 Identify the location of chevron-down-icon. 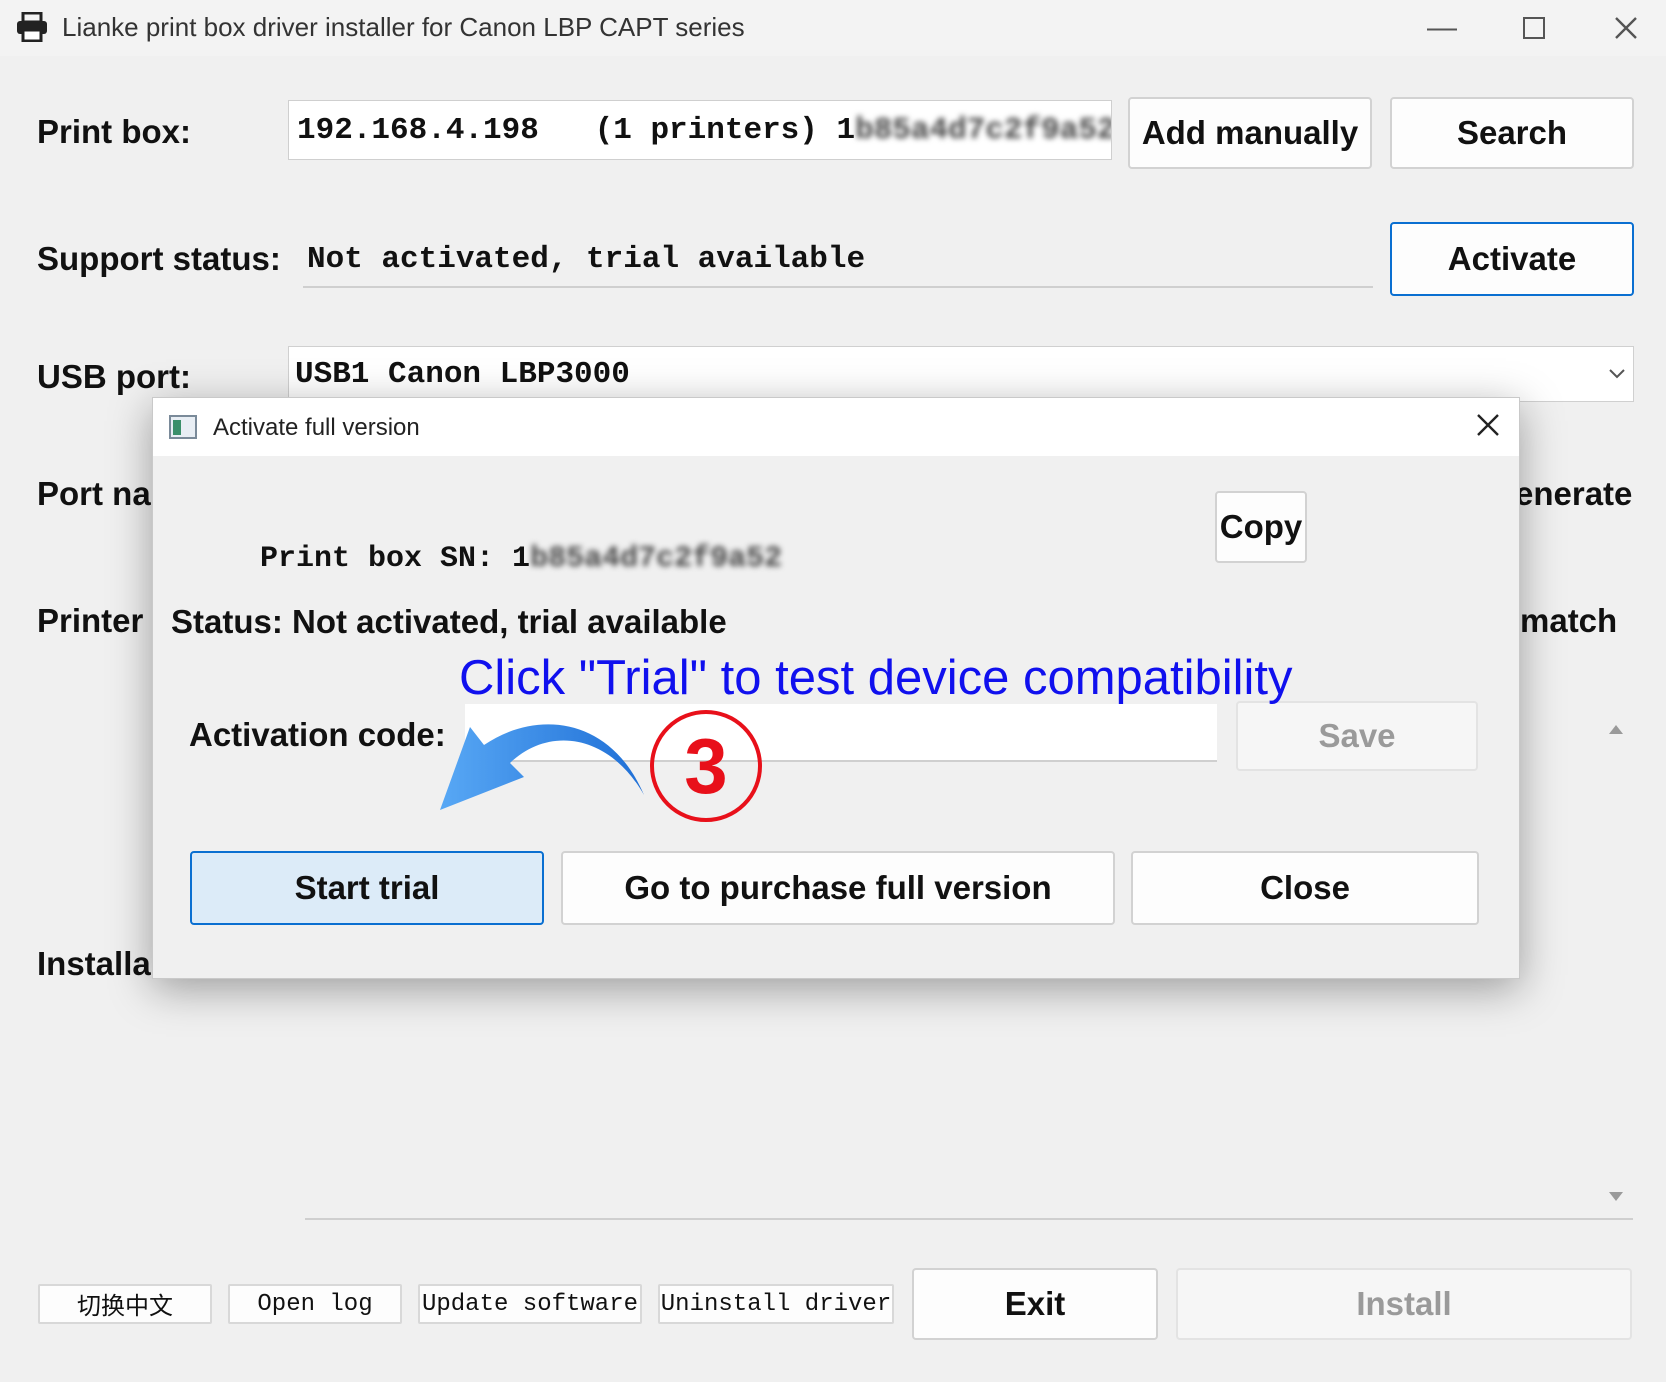
(1617, 374).